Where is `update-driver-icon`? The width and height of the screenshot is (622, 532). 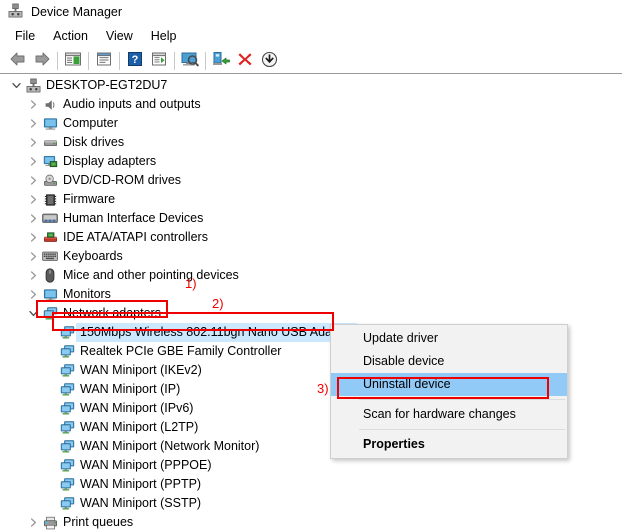 update-driver-icon is located at coordinates (159, 60).